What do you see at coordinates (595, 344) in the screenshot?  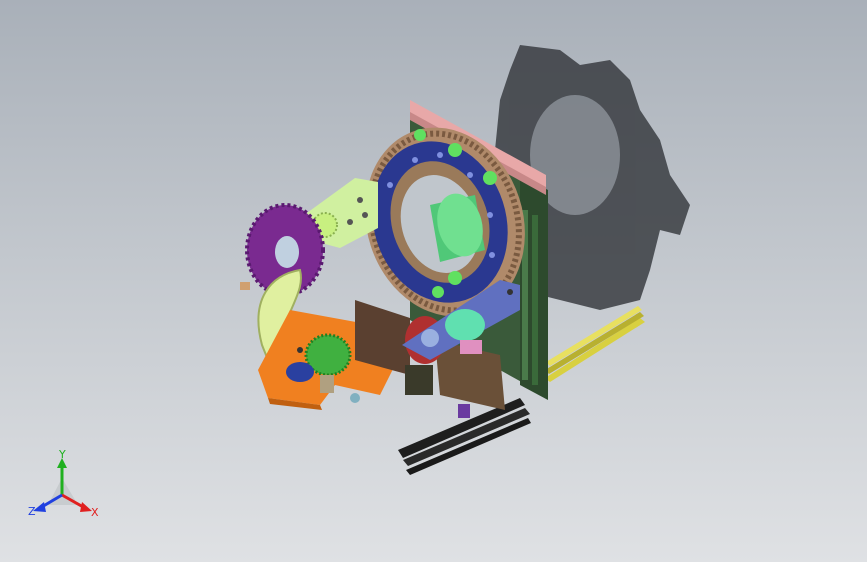 I see `yellow-rails` at bounding box center [595, 344].